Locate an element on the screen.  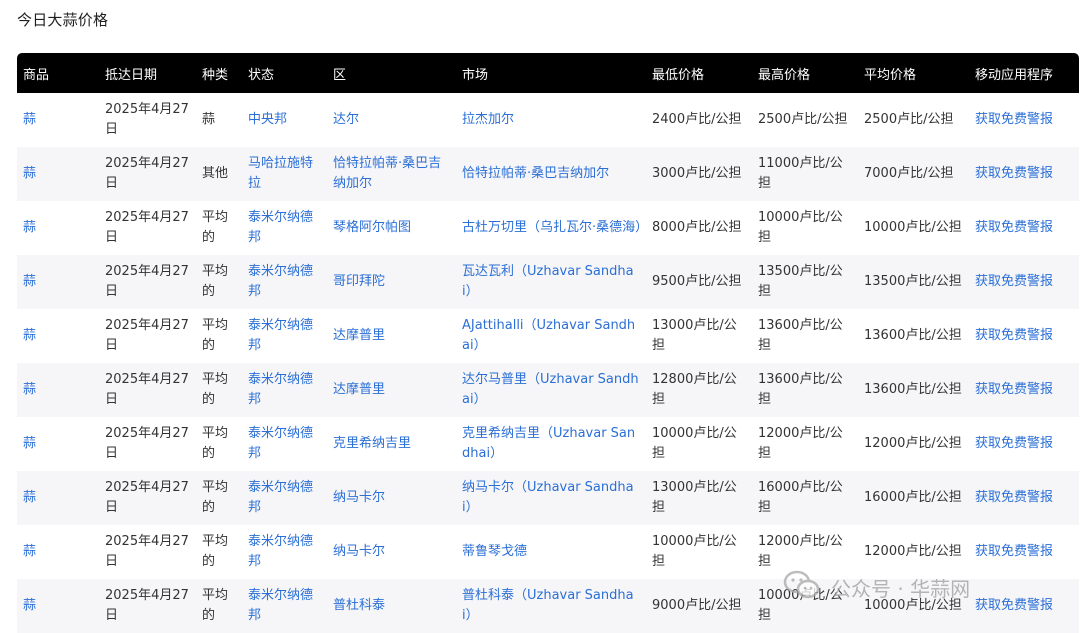
cell-market: 达尔马普里（Uzhavar Sandhai） is located at coordinates (551, 390).